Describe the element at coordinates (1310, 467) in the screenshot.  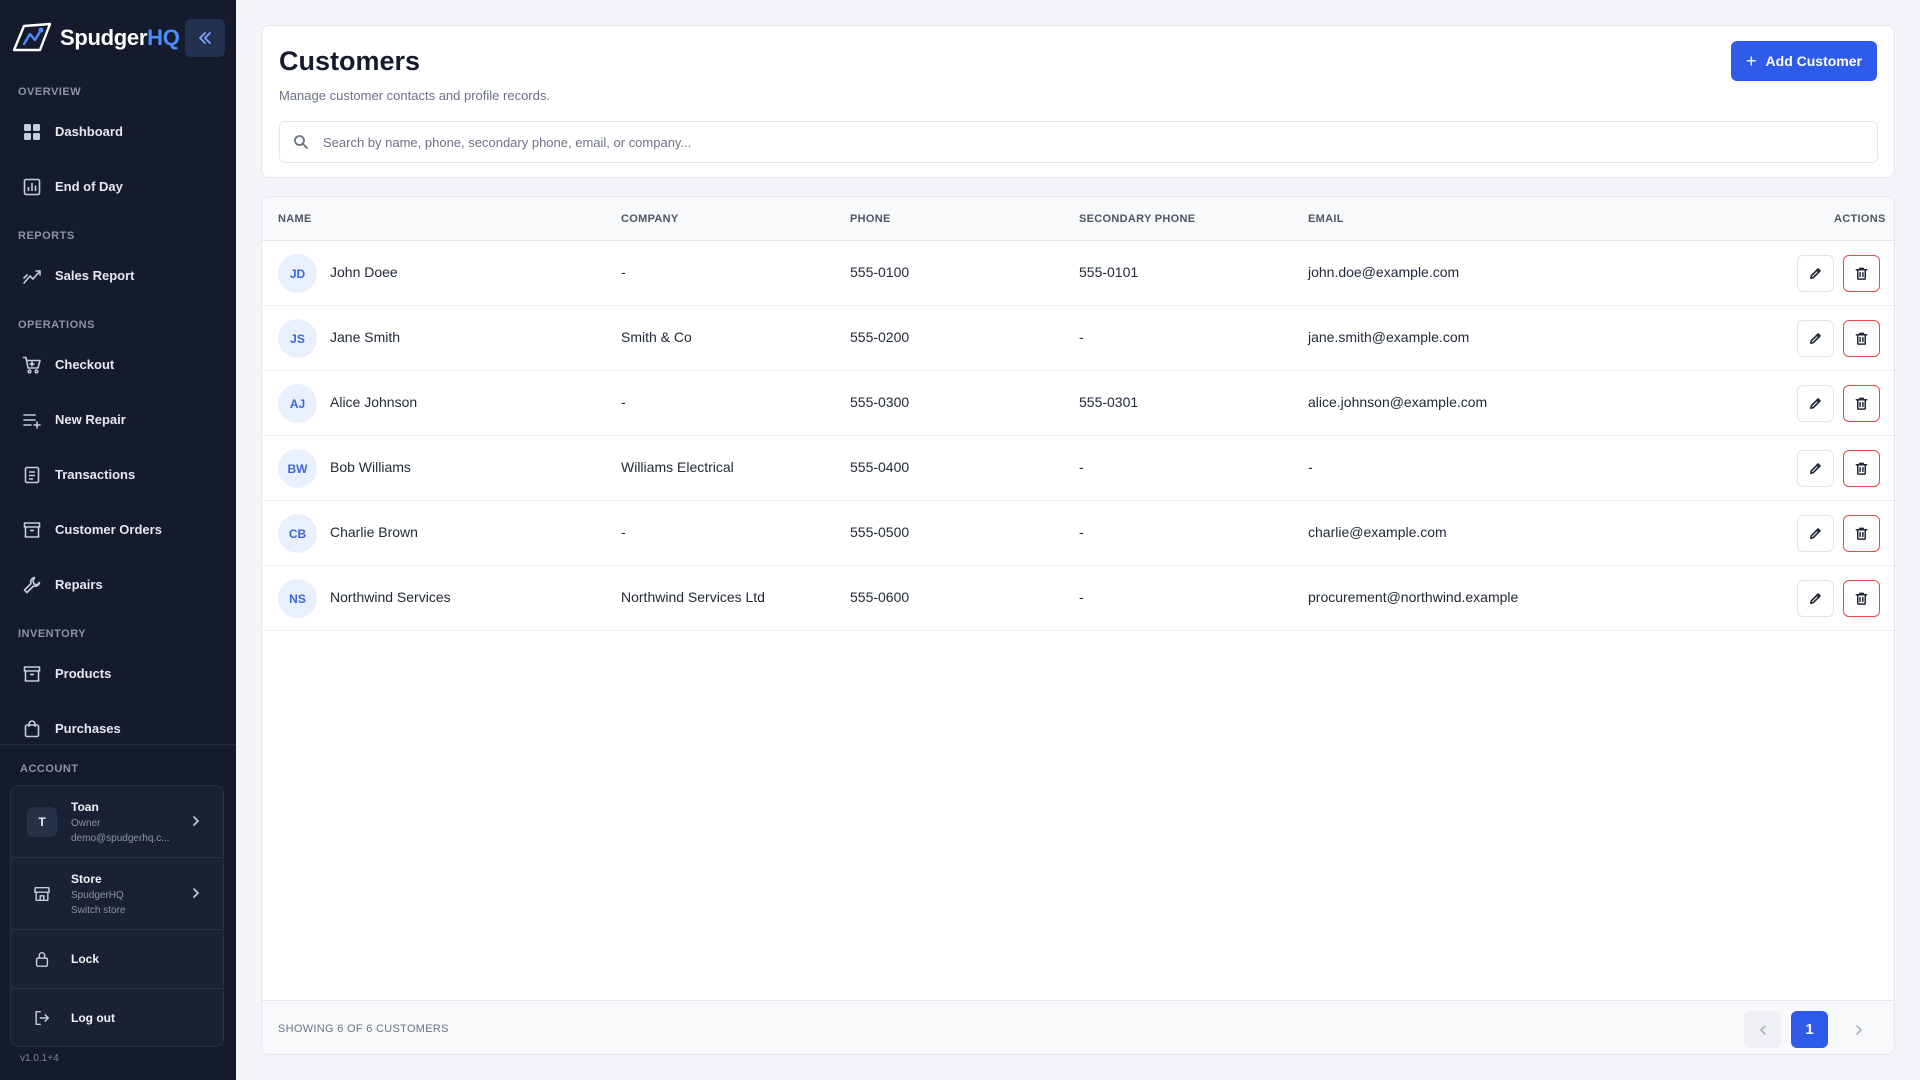
I see `customer-email: -` at that location.